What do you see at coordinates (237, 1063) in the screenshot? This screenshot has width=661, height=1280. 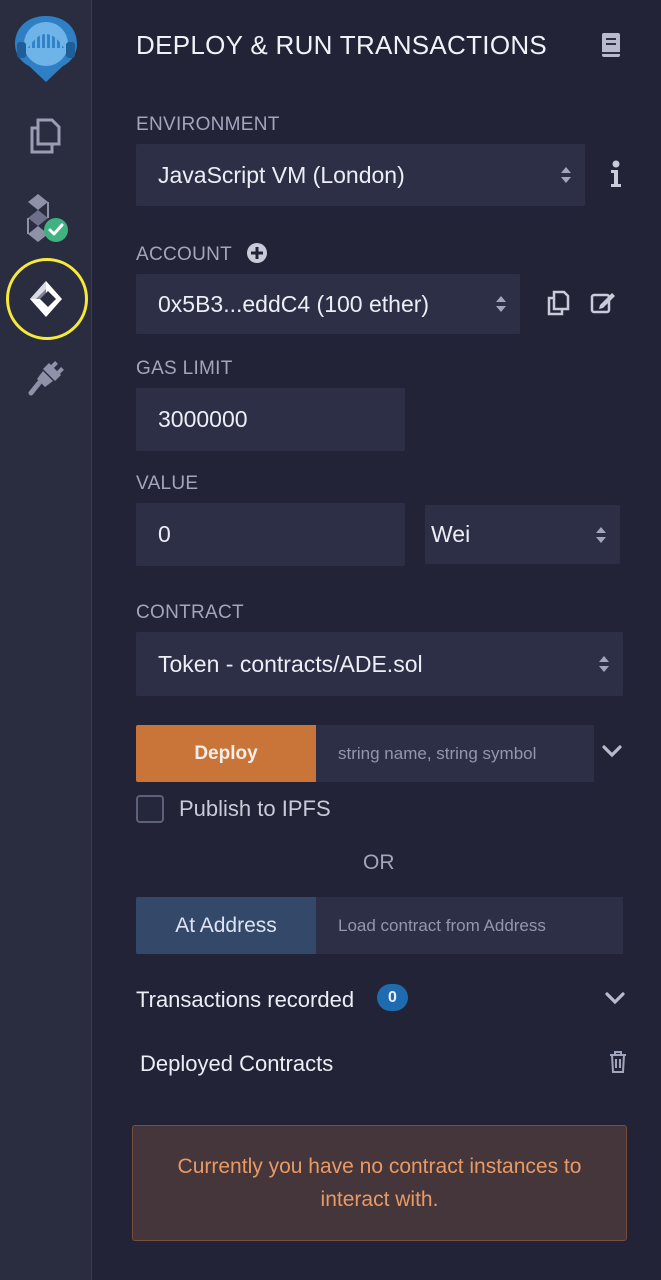 I see `deployed-contracts-label: Deployed Contracts` at bounding box center [237, 1063].